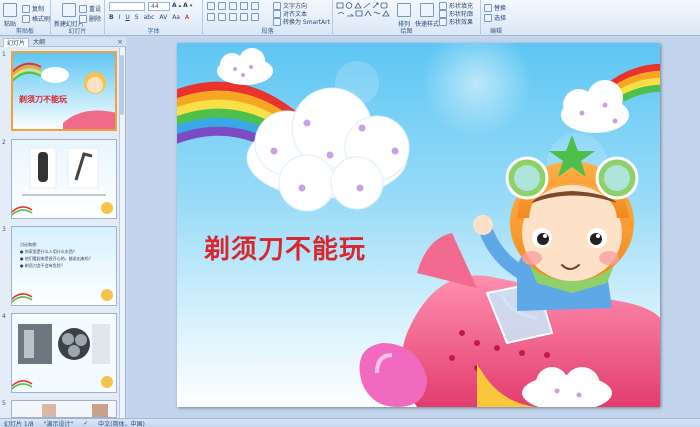  I want to click on pane-tabs: 幻灯片 大纲 ×, so click(63, 42).